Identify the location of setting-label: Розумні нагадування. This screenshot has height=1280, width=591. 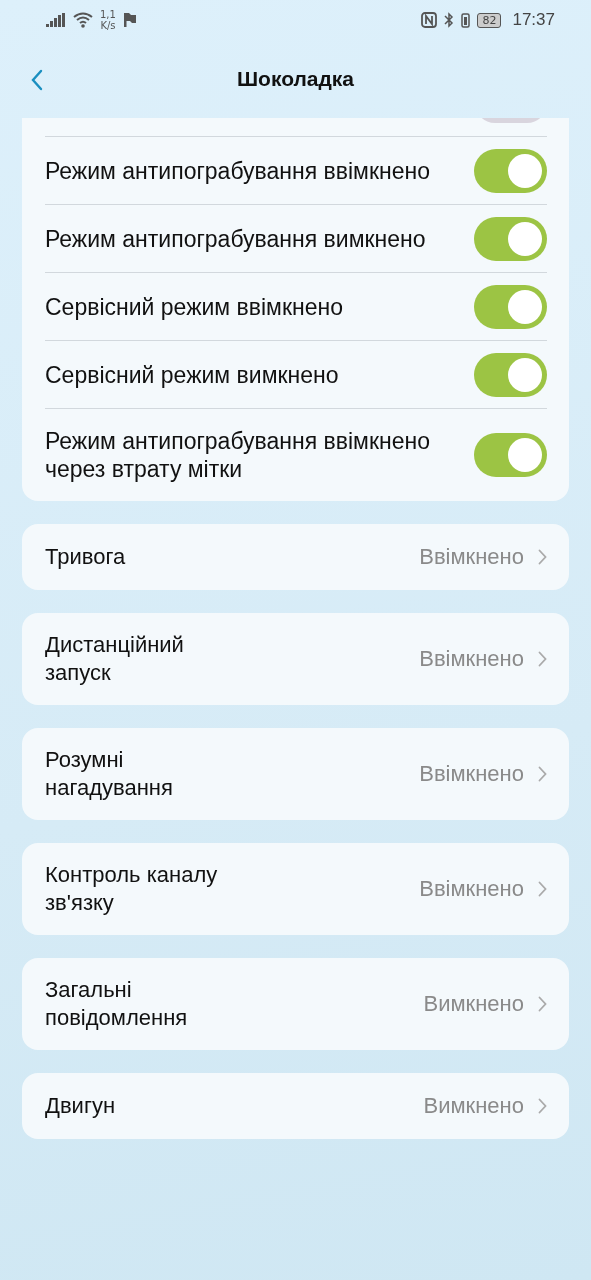
(109, 774).